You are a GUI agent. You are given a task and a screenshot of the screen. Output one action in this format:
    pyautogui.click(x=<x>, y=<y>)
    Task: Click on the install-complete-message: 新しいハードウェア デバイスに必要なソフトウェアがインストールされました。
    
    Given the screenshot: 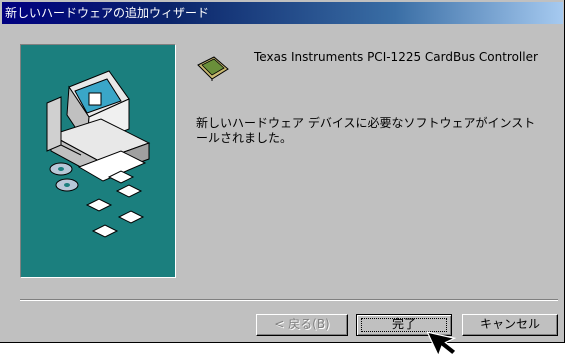 What is the action you would take?
    pyautogui.click(x=366, y=130)
    